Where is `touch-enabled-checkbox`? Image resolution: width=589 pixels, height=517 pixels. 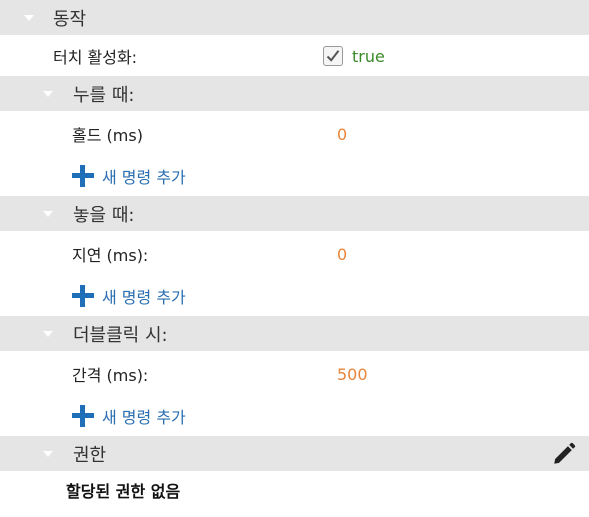
touch-enabled-checkbox is located at coordinates (333, 56).